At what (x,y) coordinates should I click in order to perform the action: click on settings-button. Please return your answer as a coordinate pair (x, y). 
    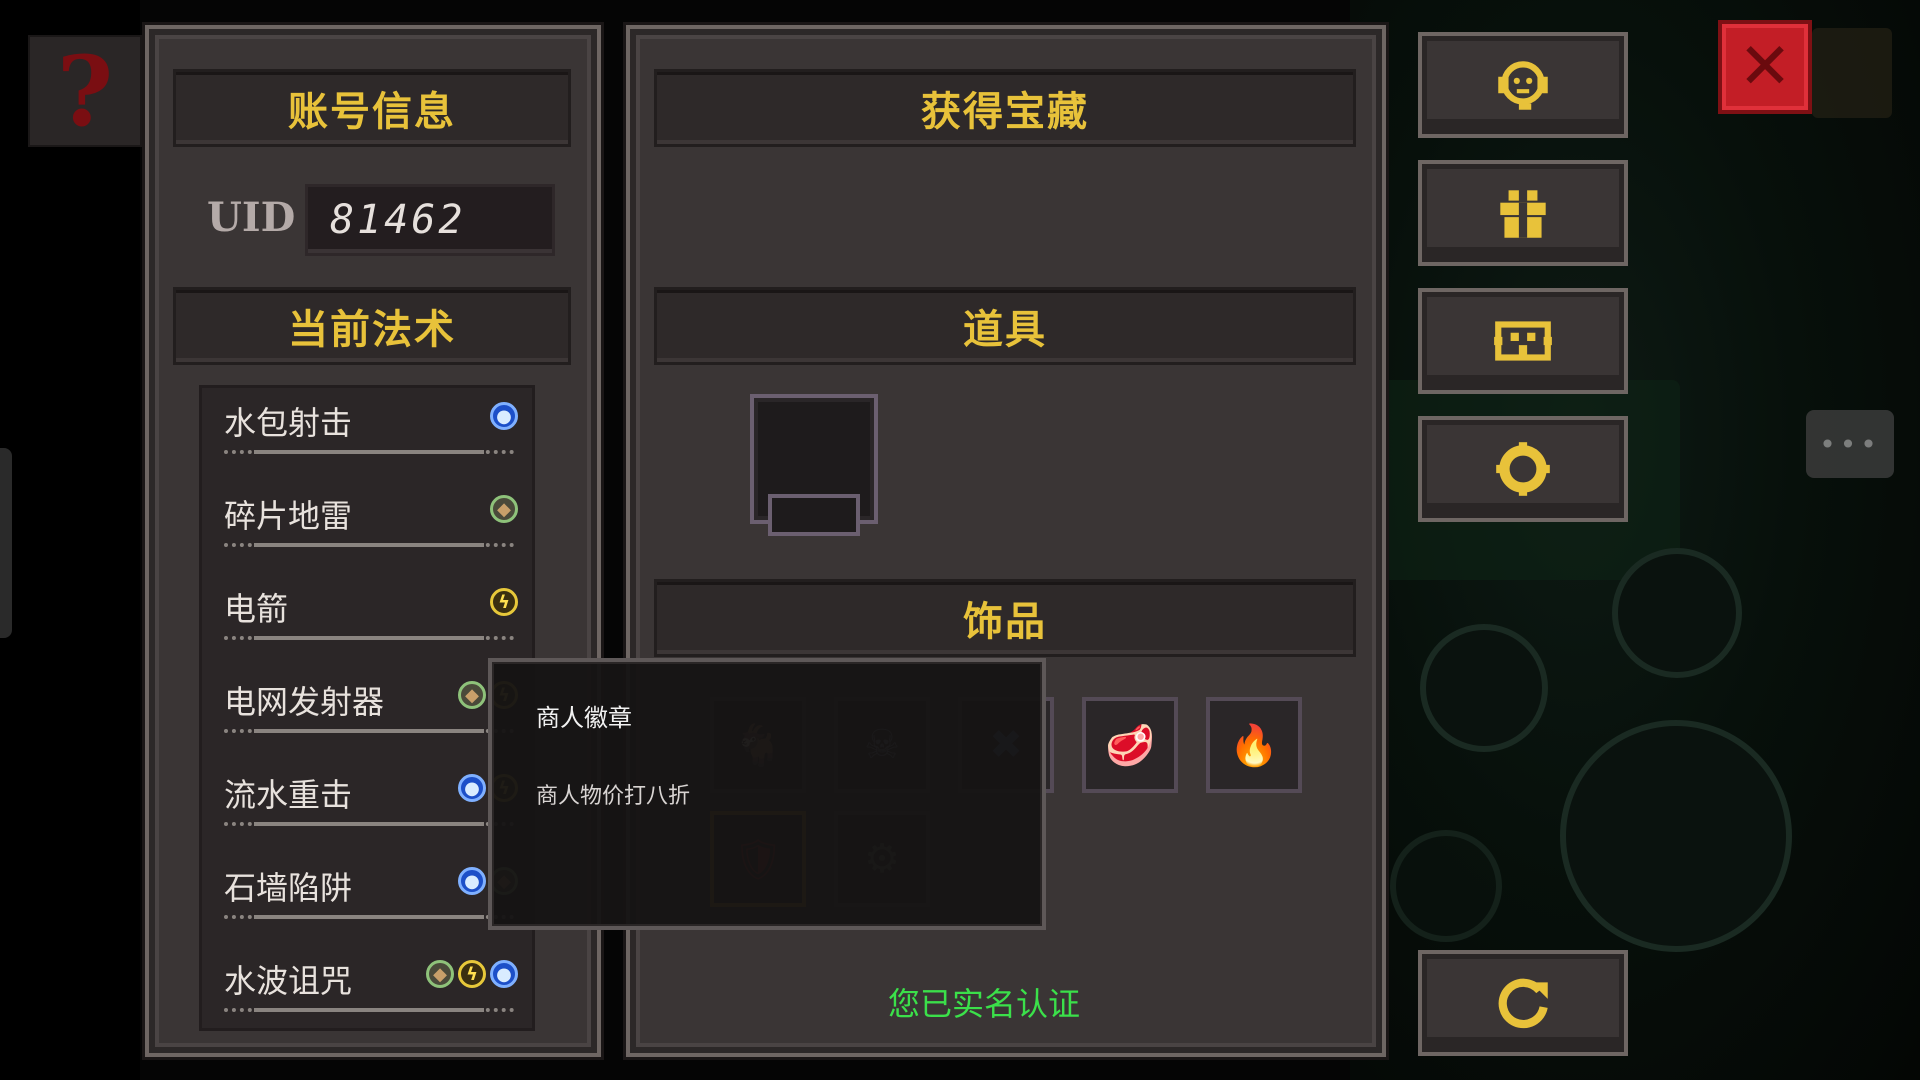
    Looking at the image, I should click on (1523, 469).